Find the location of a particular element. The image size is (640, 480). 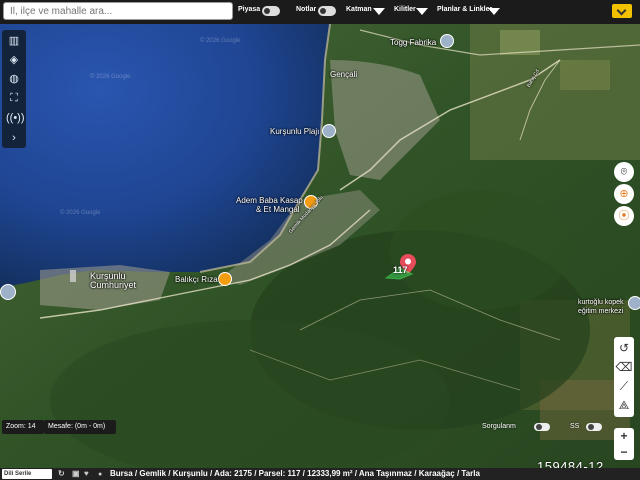

sorgulanm-toggle is located at coordinates (542, 427).